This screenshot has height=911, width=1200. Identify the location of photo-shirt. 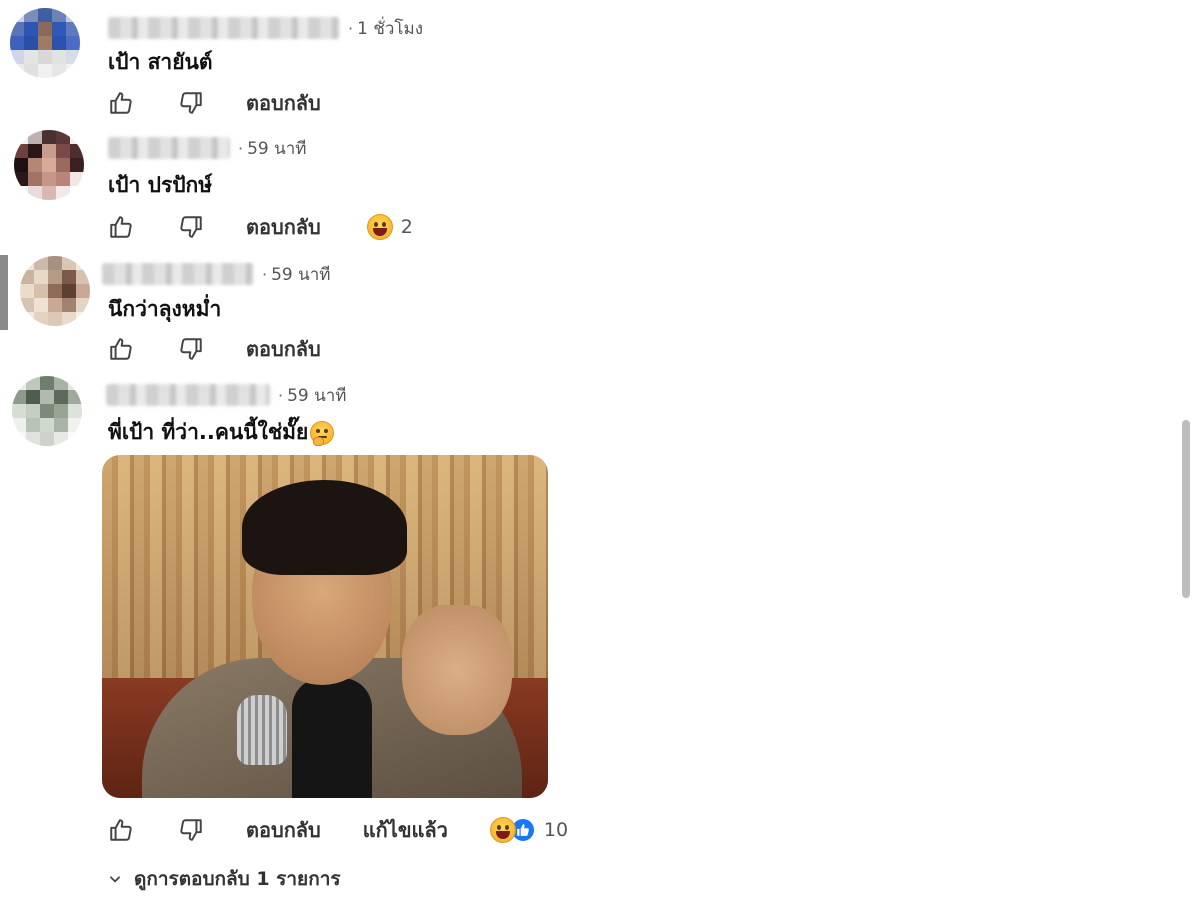
(332, 738).